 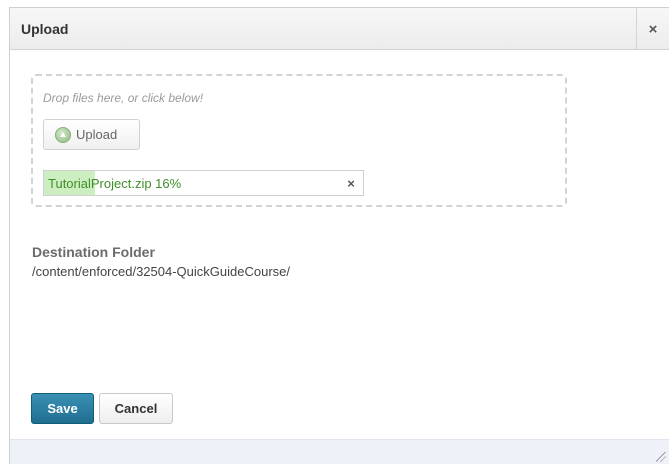 What do you see at coordinates (339, 451) in the screenshot?
I see `dialog-footer` at bounding box center [339, 451].